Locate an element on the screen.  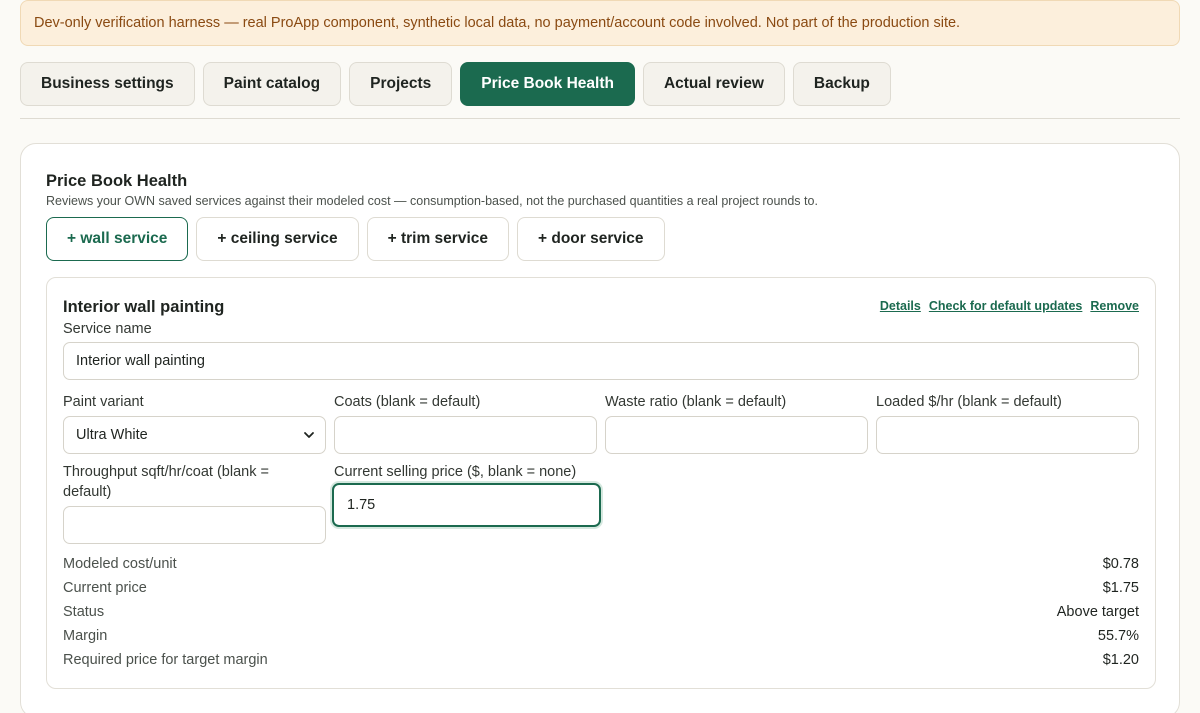
paint-variant-value: Ultra White is located at coordinates (112, 435).